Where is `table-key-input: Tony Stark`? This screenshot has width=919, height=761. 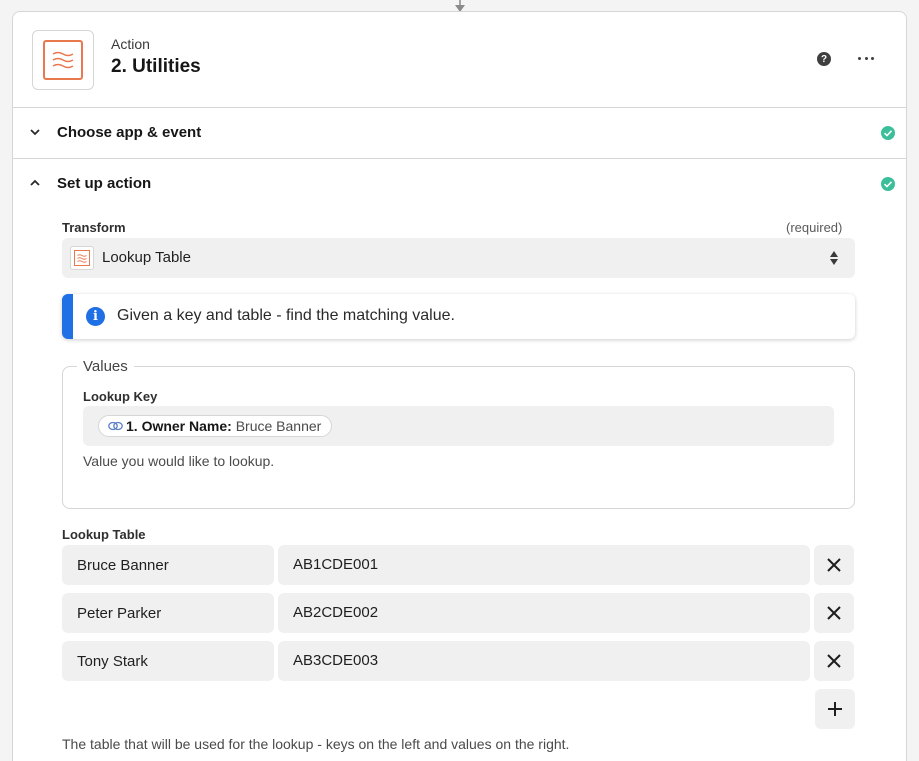 table-key-input: Tony Stark is located at coordinates (168, 661).